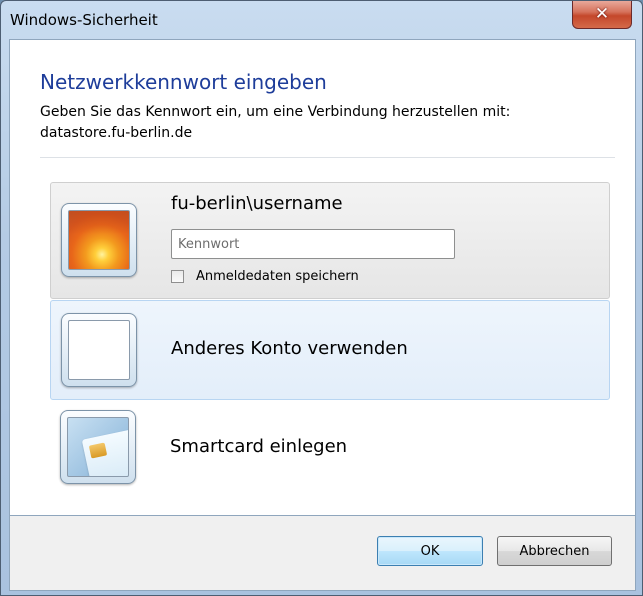  I want to click on user-avatar-frame, so click(99, 240).